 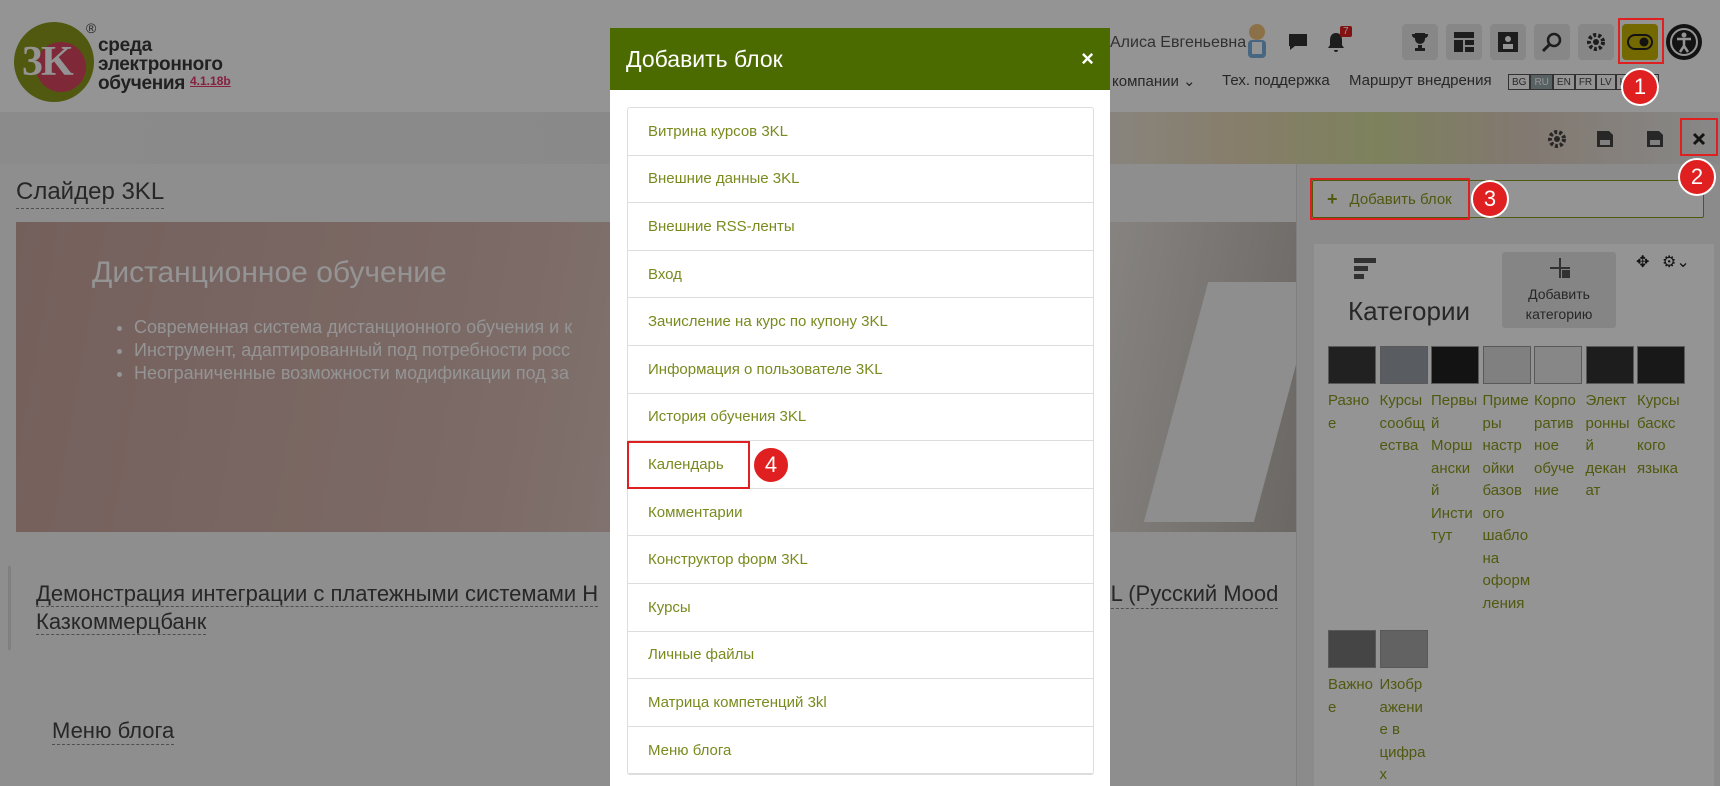 I want to click on annotation-badge-4: 4, so click(x=771, y=465).